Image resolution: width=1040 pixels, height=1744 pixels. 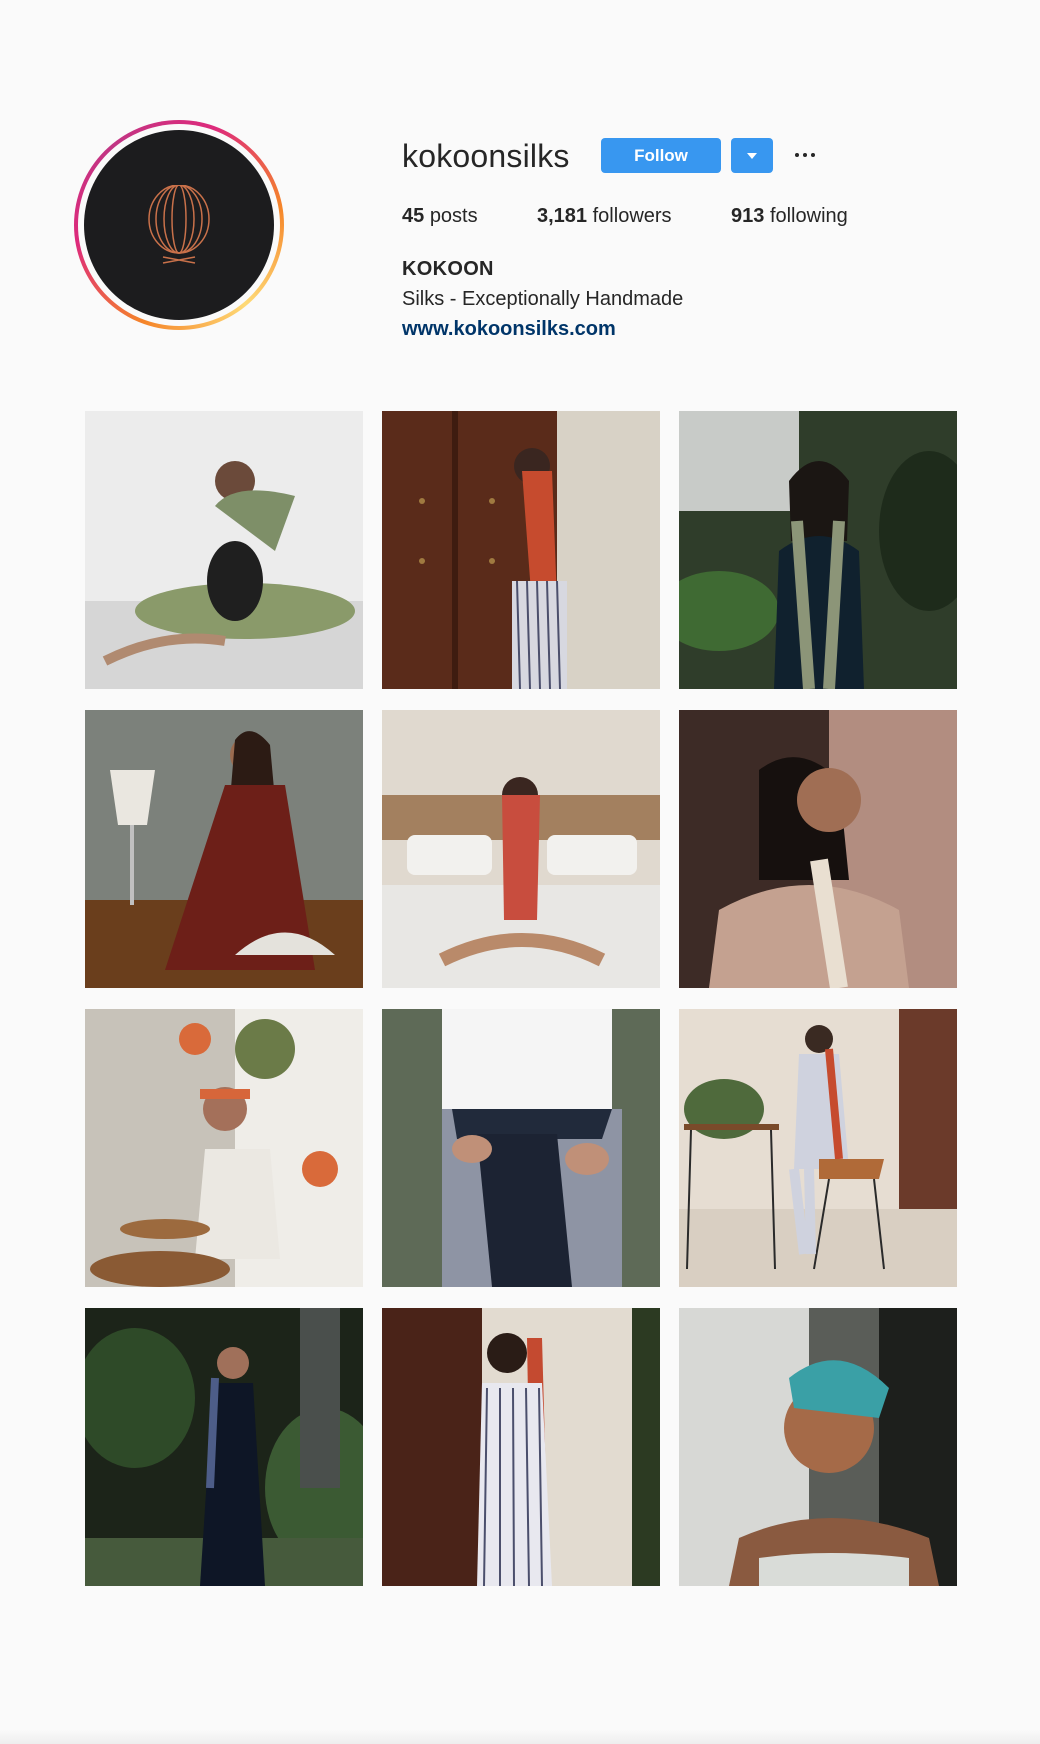 I want to click on profile-full-name: KOKOON, so click(x=448, y=269).